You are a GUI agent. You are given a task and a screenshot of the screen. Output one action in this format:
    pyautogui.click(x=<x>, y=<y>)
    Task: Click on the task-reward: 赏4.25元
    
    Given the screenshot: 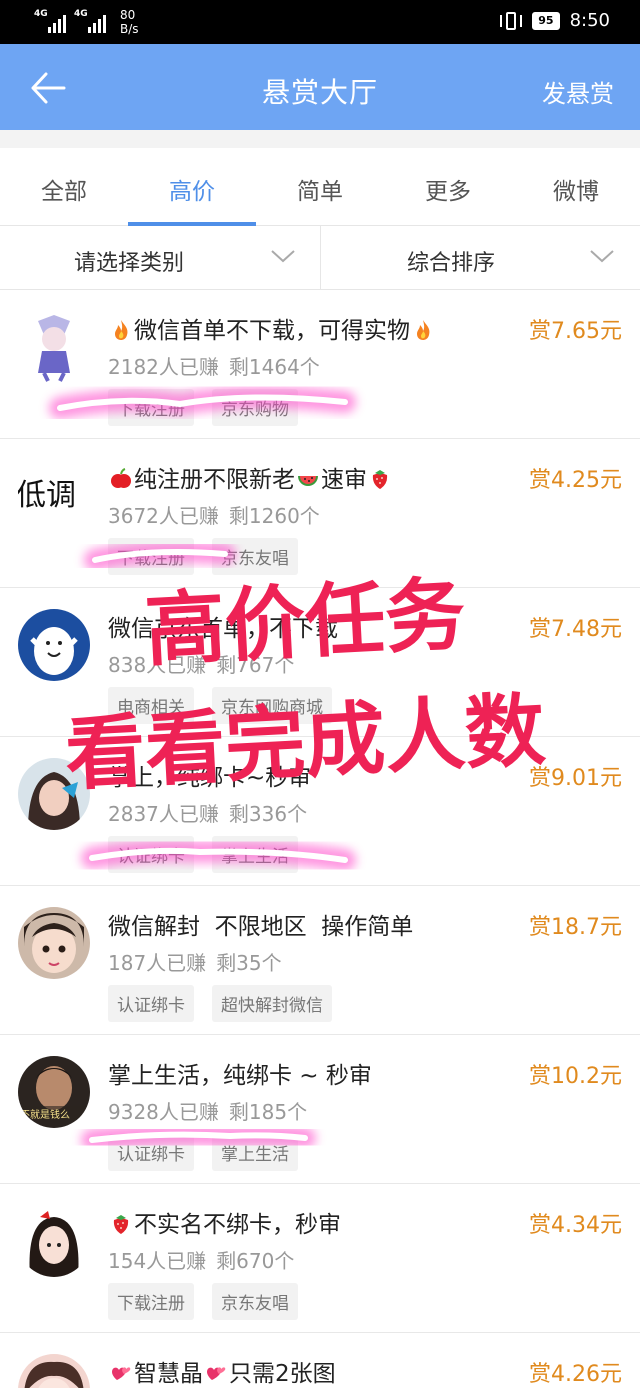 What is the action you would take?
    pyautogui.click(x=575, y=480)
    